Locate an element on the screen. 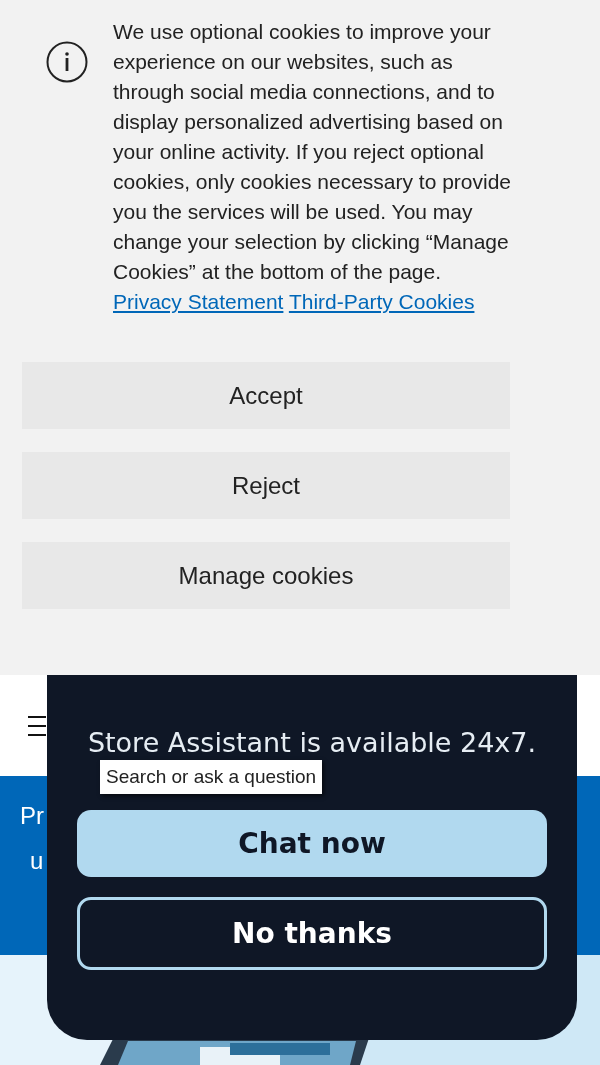 This screenshot has height=1065, width=600. cookies-link: Third-Party Cookies is located at coordinates (381, 301).